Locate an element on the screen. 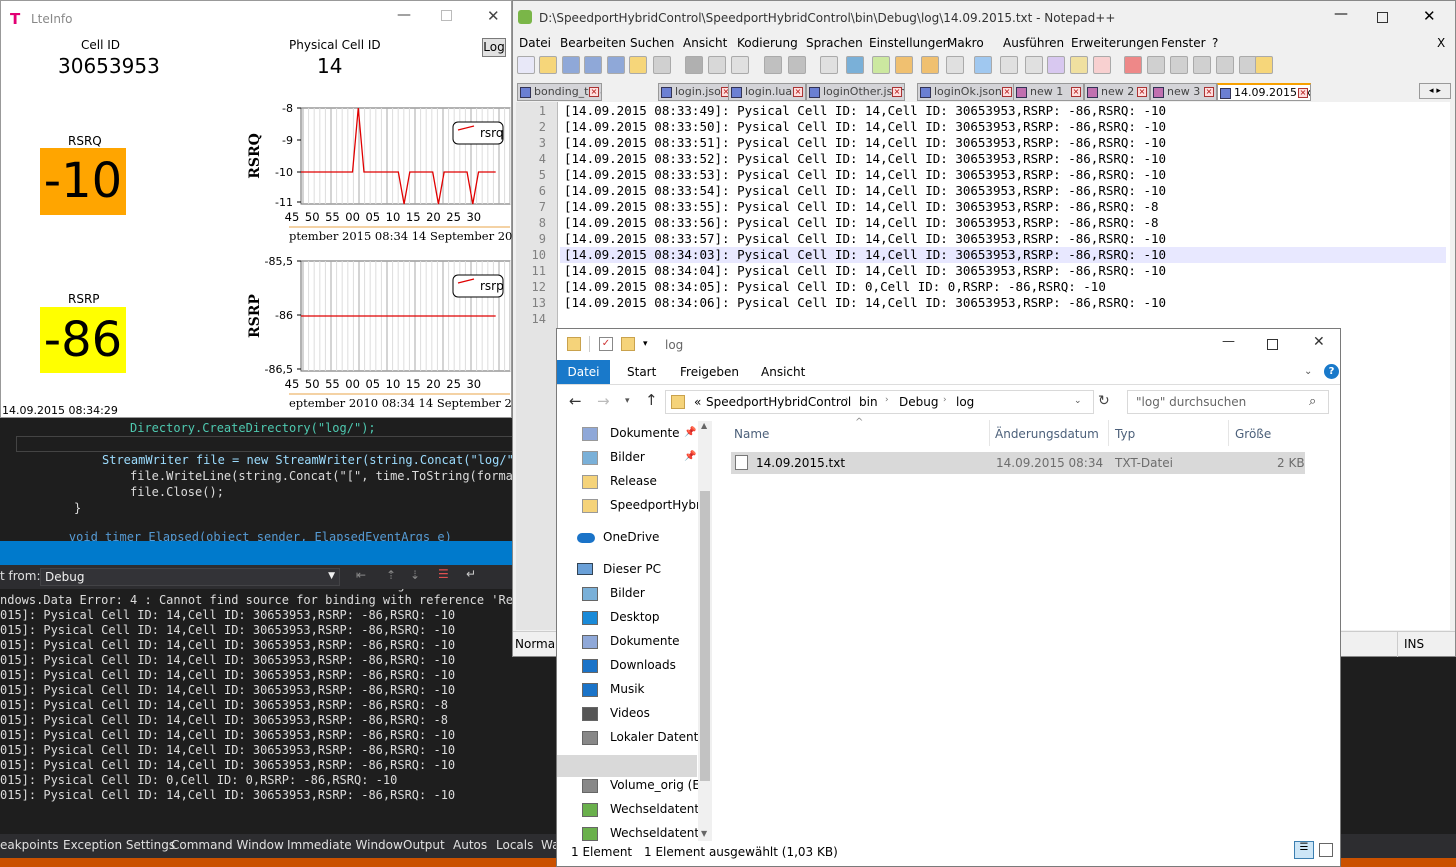  ribbon-tab-datei: Datei is located at coordinates (583, 372).